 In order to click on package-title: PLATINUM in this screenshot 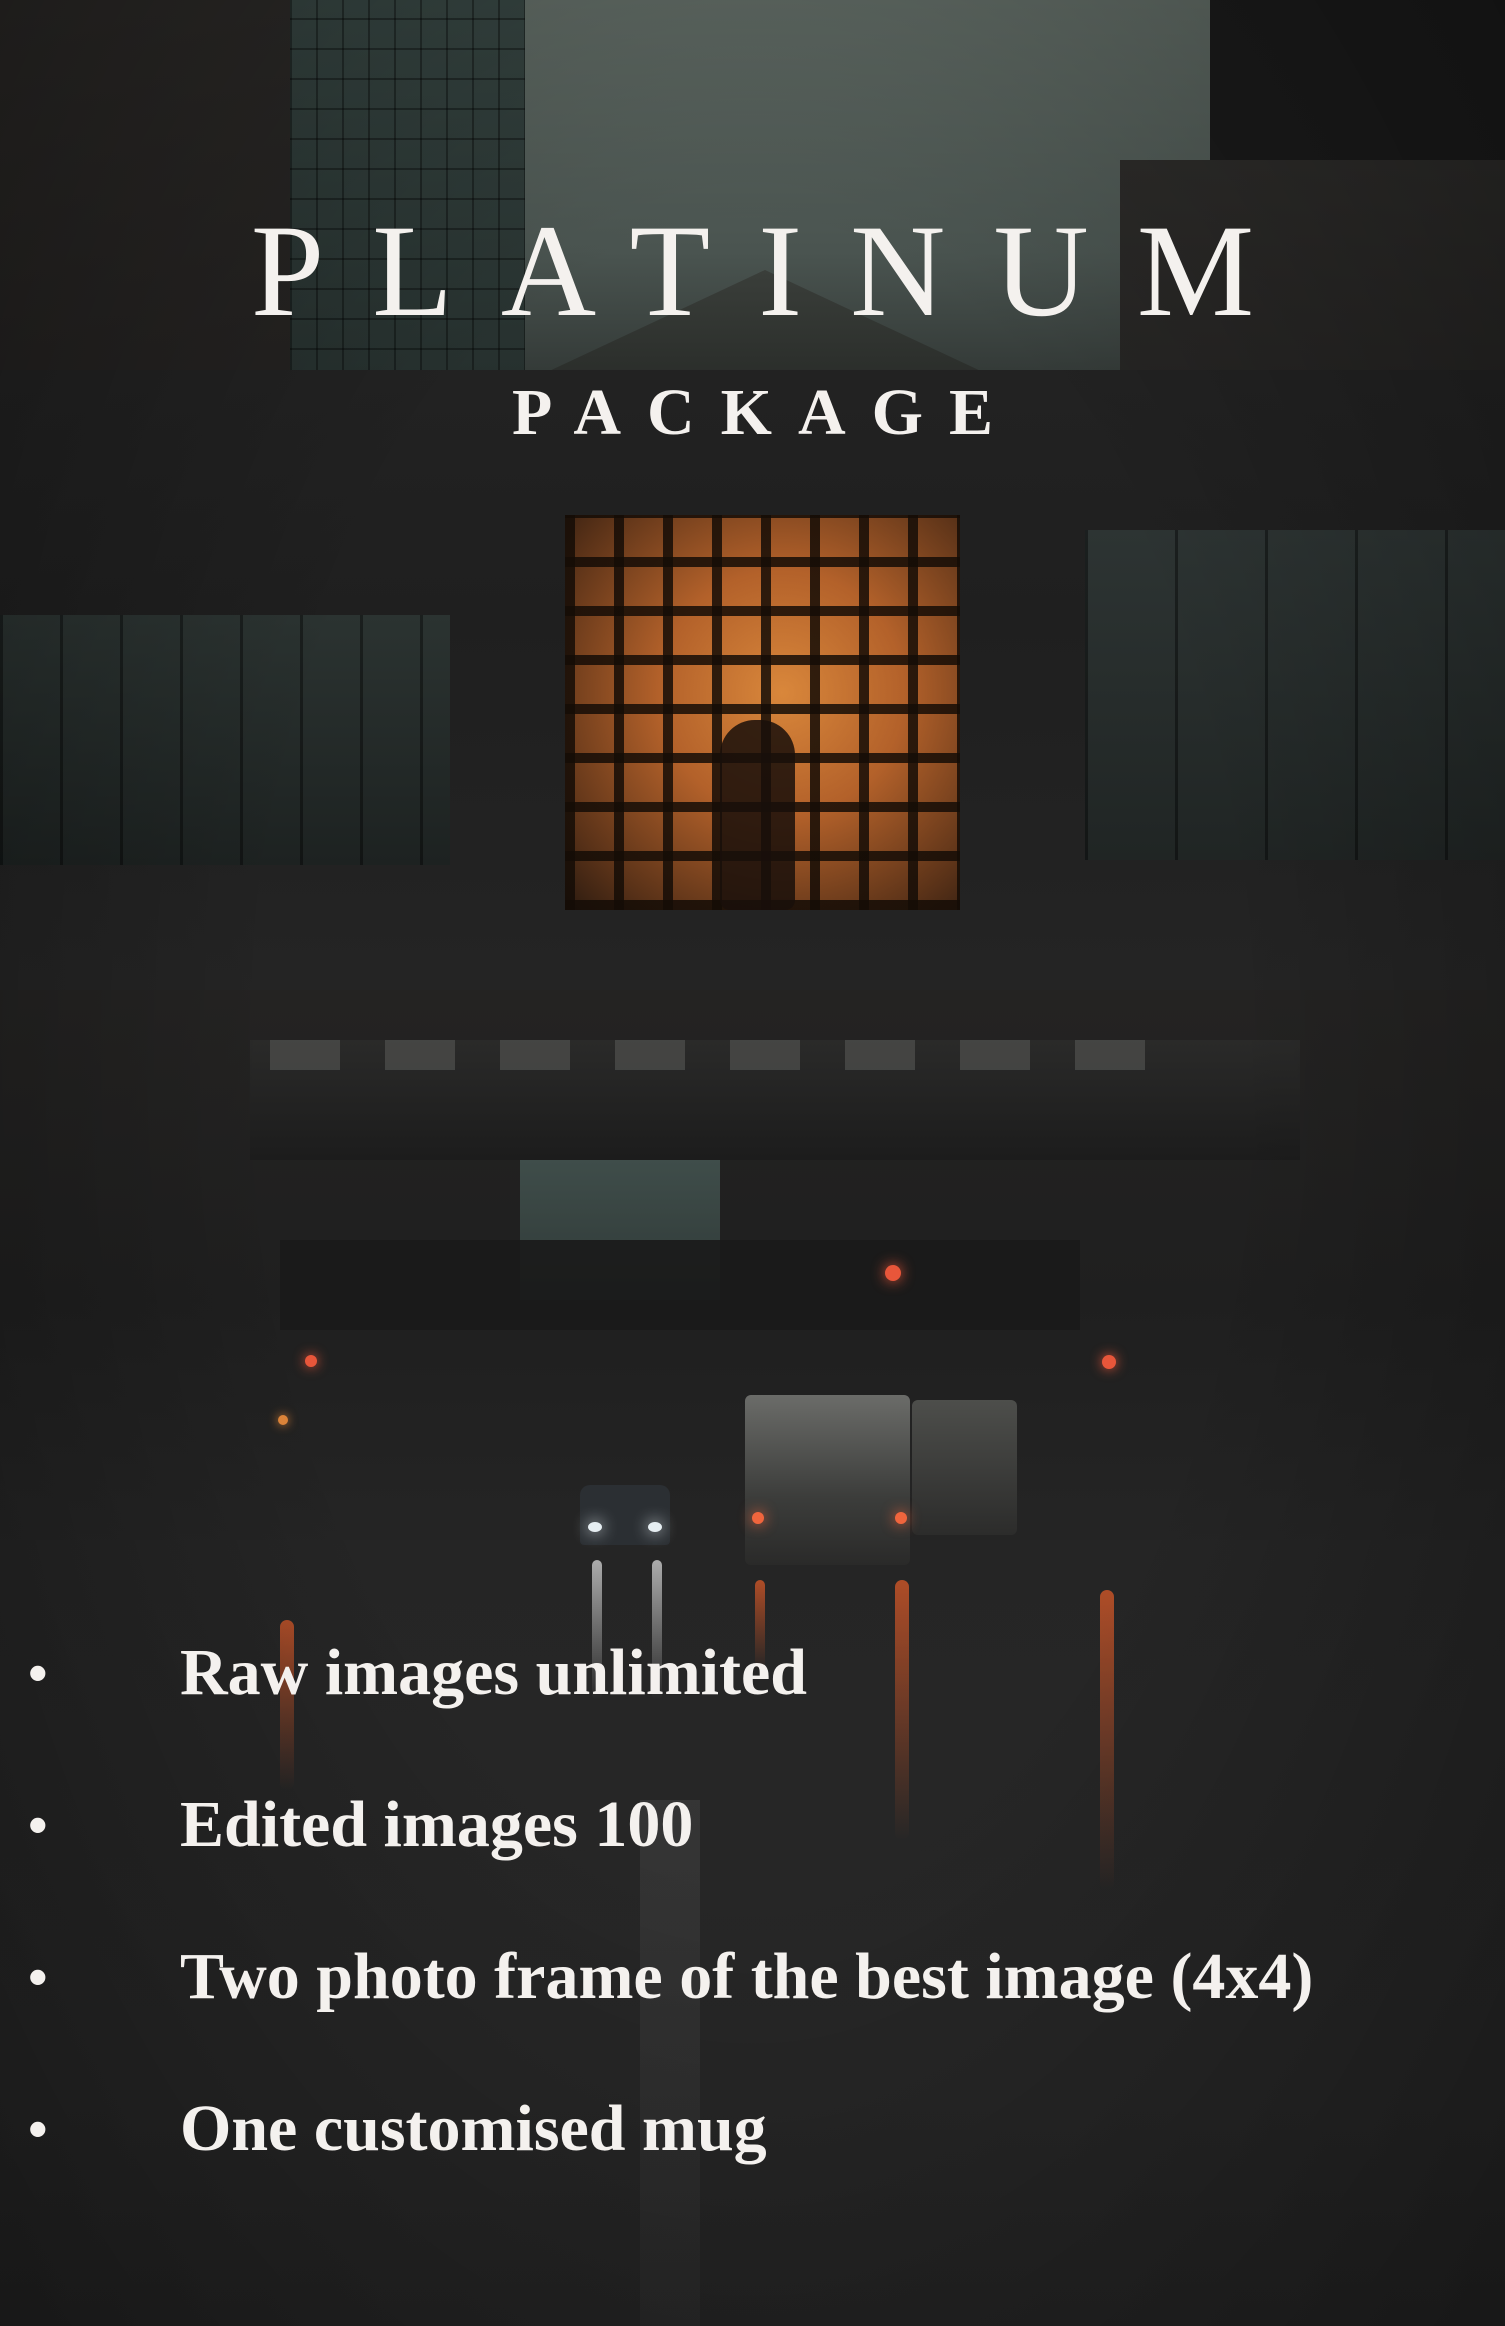, I will do `click(776, 270)`.